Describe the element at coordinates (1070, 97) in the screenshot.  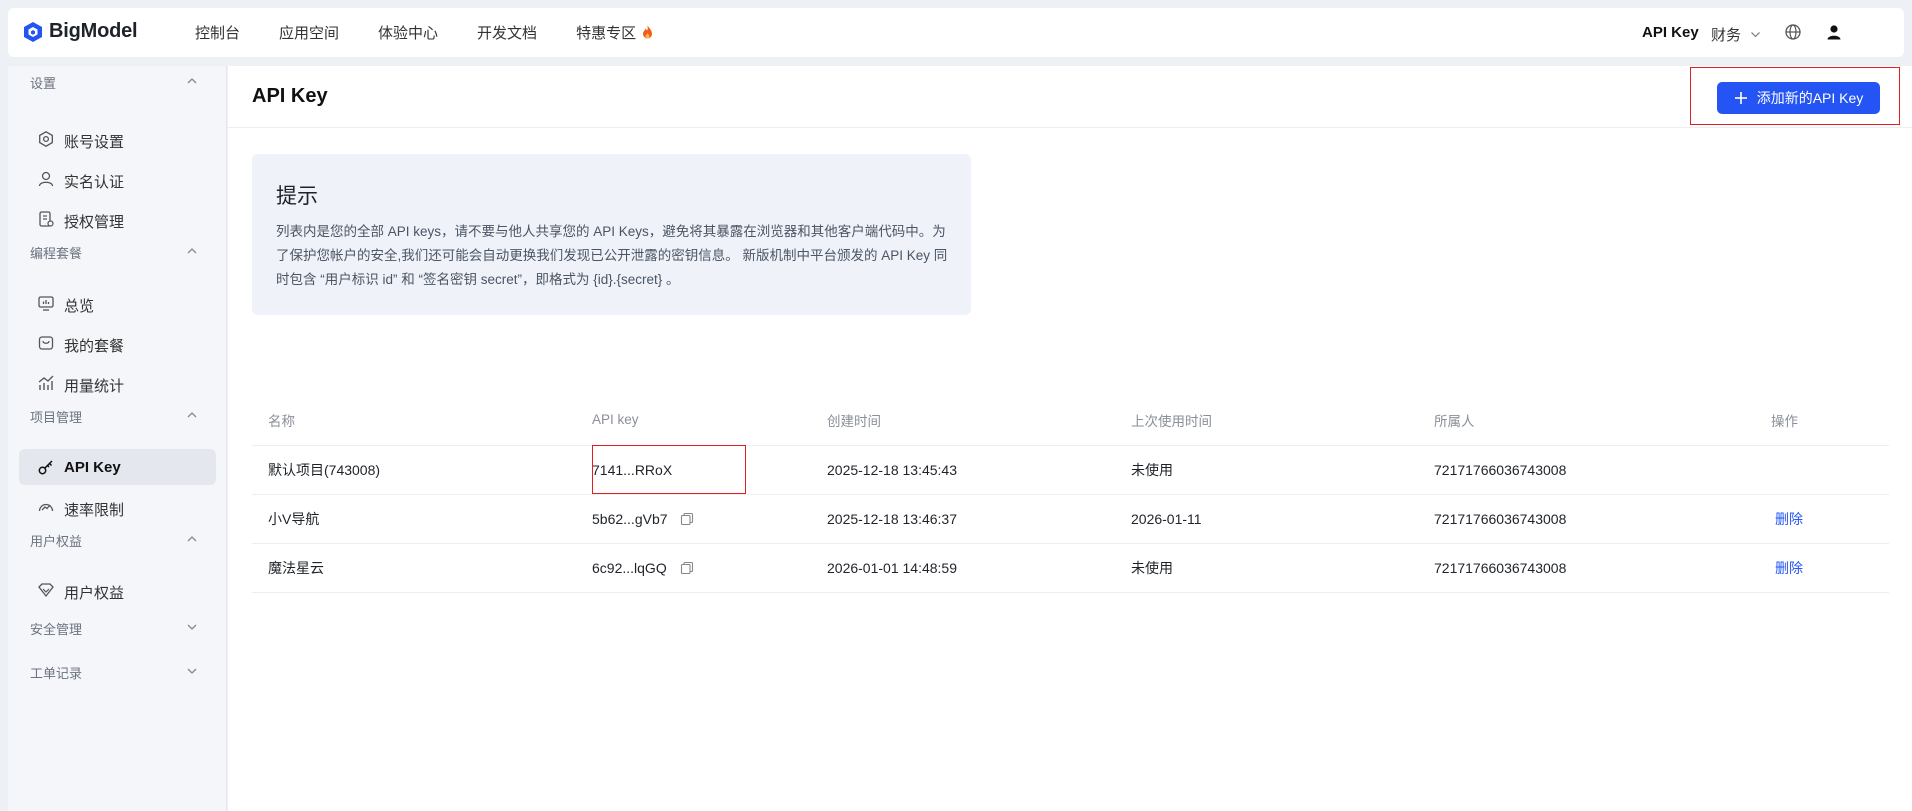
I see `page-header: API Key` at that location.